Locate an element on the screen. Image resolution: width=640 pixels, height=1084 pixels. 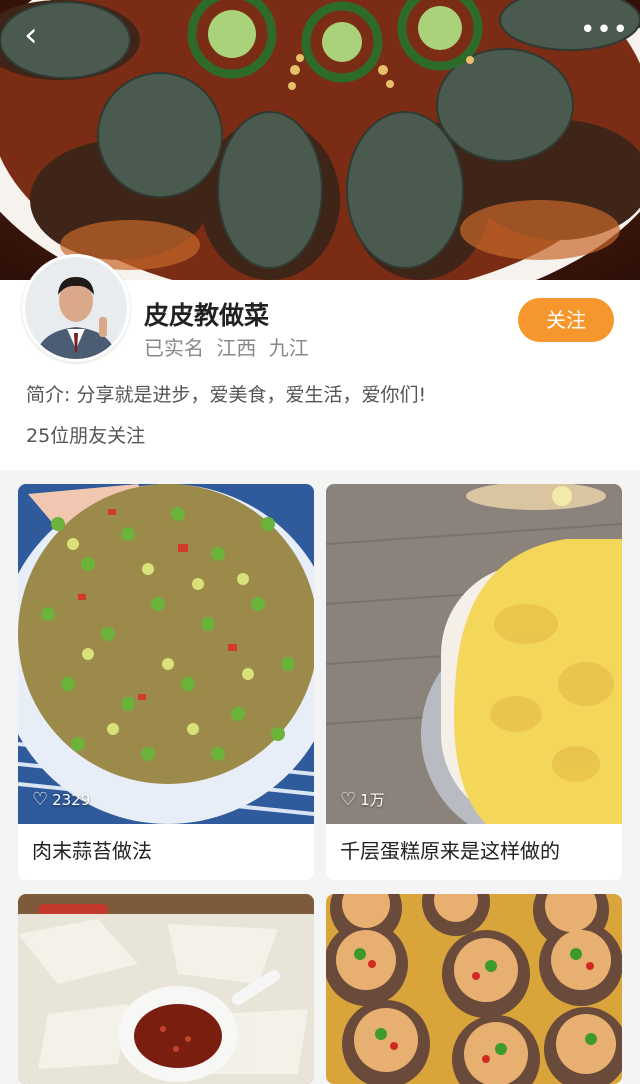
likes: ♡ 1万 is located at coordinates (362, 799).